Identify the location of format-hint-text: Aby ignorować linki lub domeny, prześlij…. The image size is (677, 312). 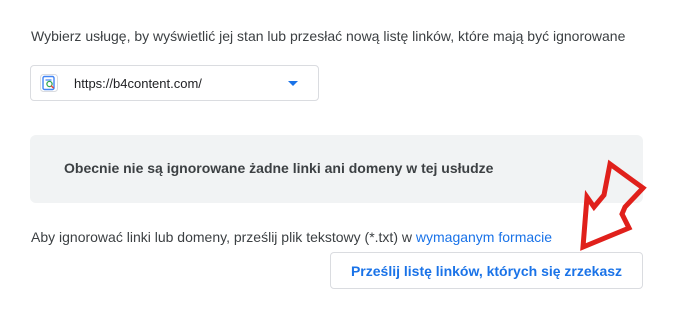
(223, 237).